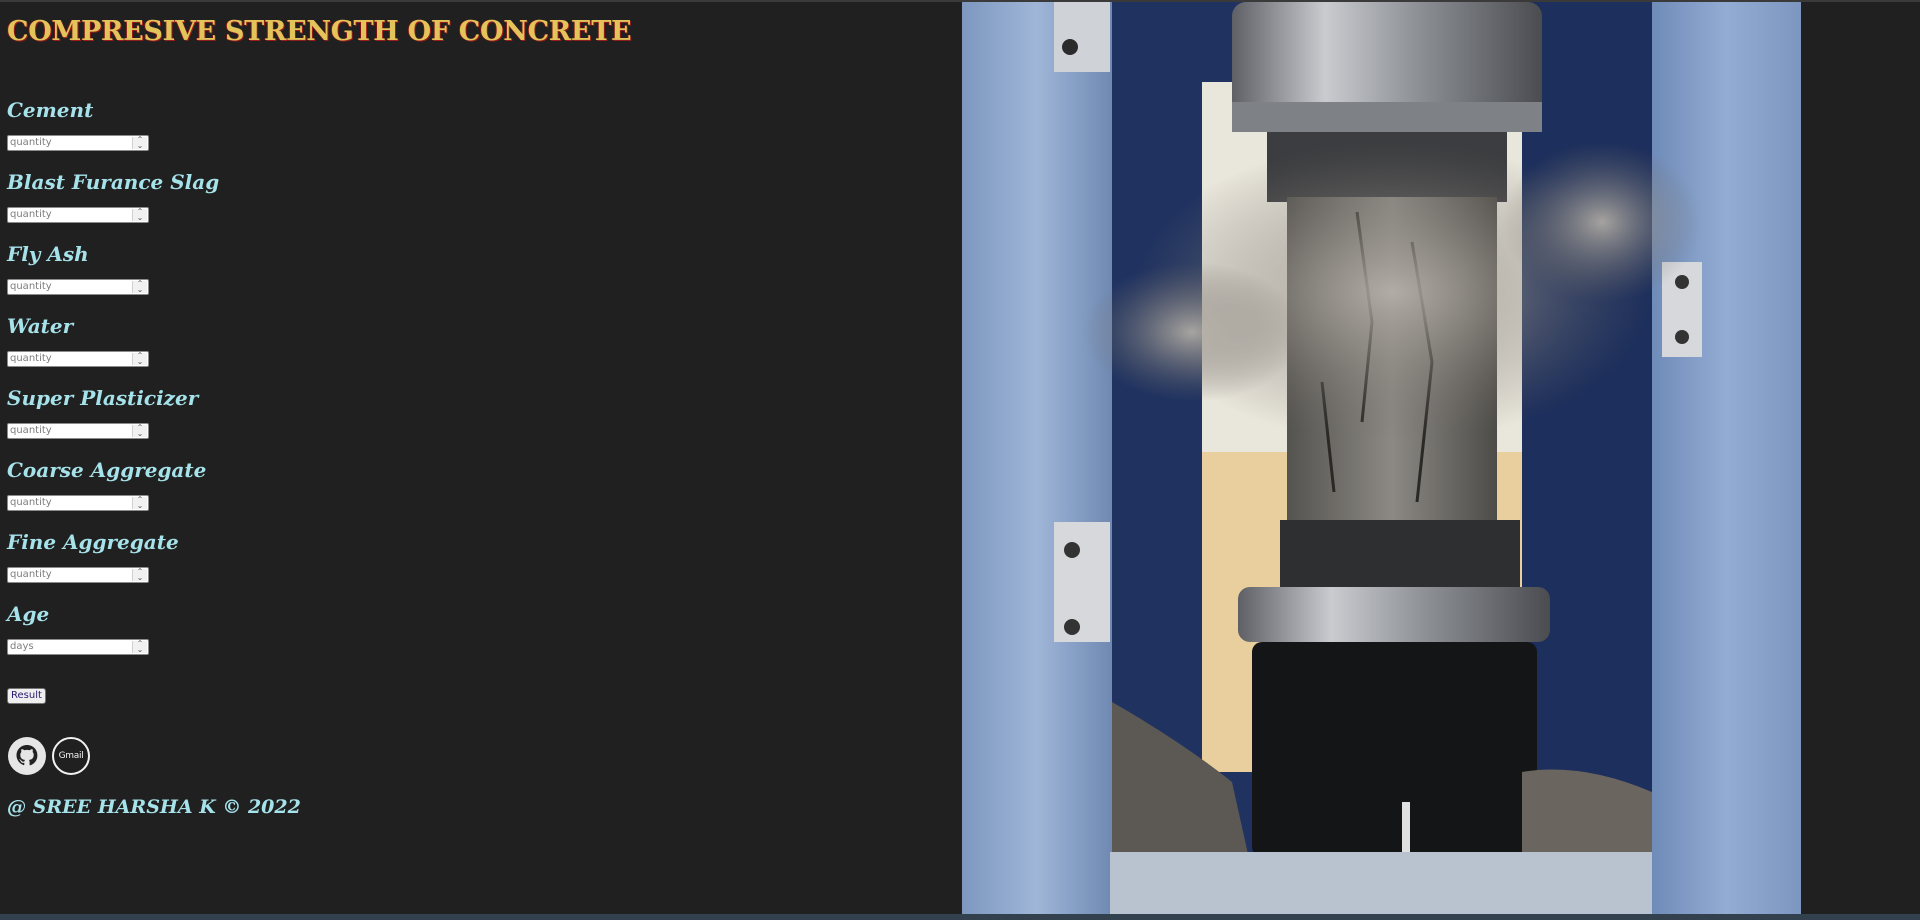 The image size is (1920, 920). Describe the element at coordinates (93, 542) in the screenshot. I see `field-label-fine-aggregate: Fine Aggregate` at that location.